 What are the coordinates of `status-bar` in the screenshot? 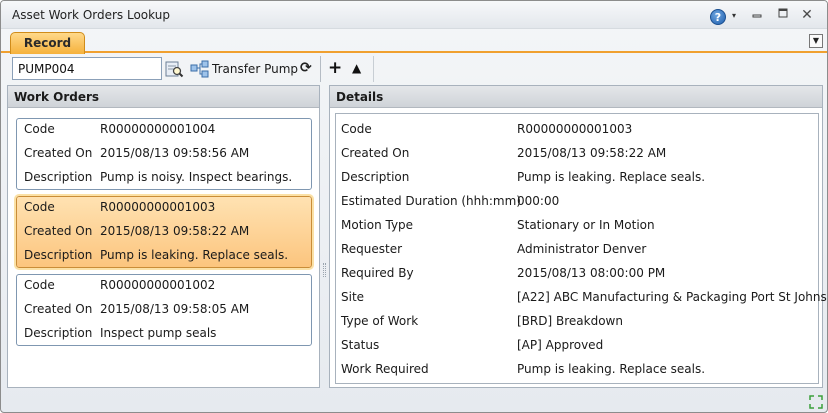 It's located at (414, 401).